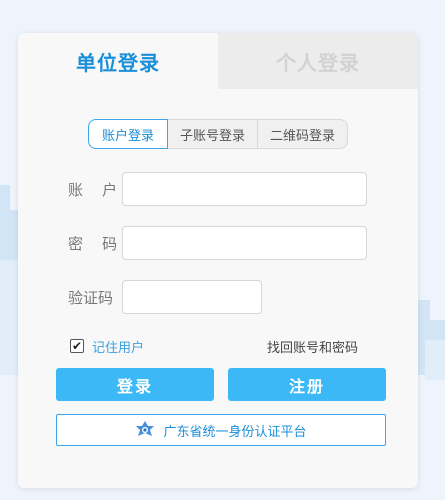 This screenshot has width=445, height=500. What do you see at coordinates (303, 134) in the screenshot?
I see `subtab-qrcode-login: 二维码登录` at bounding box center [303, 134].